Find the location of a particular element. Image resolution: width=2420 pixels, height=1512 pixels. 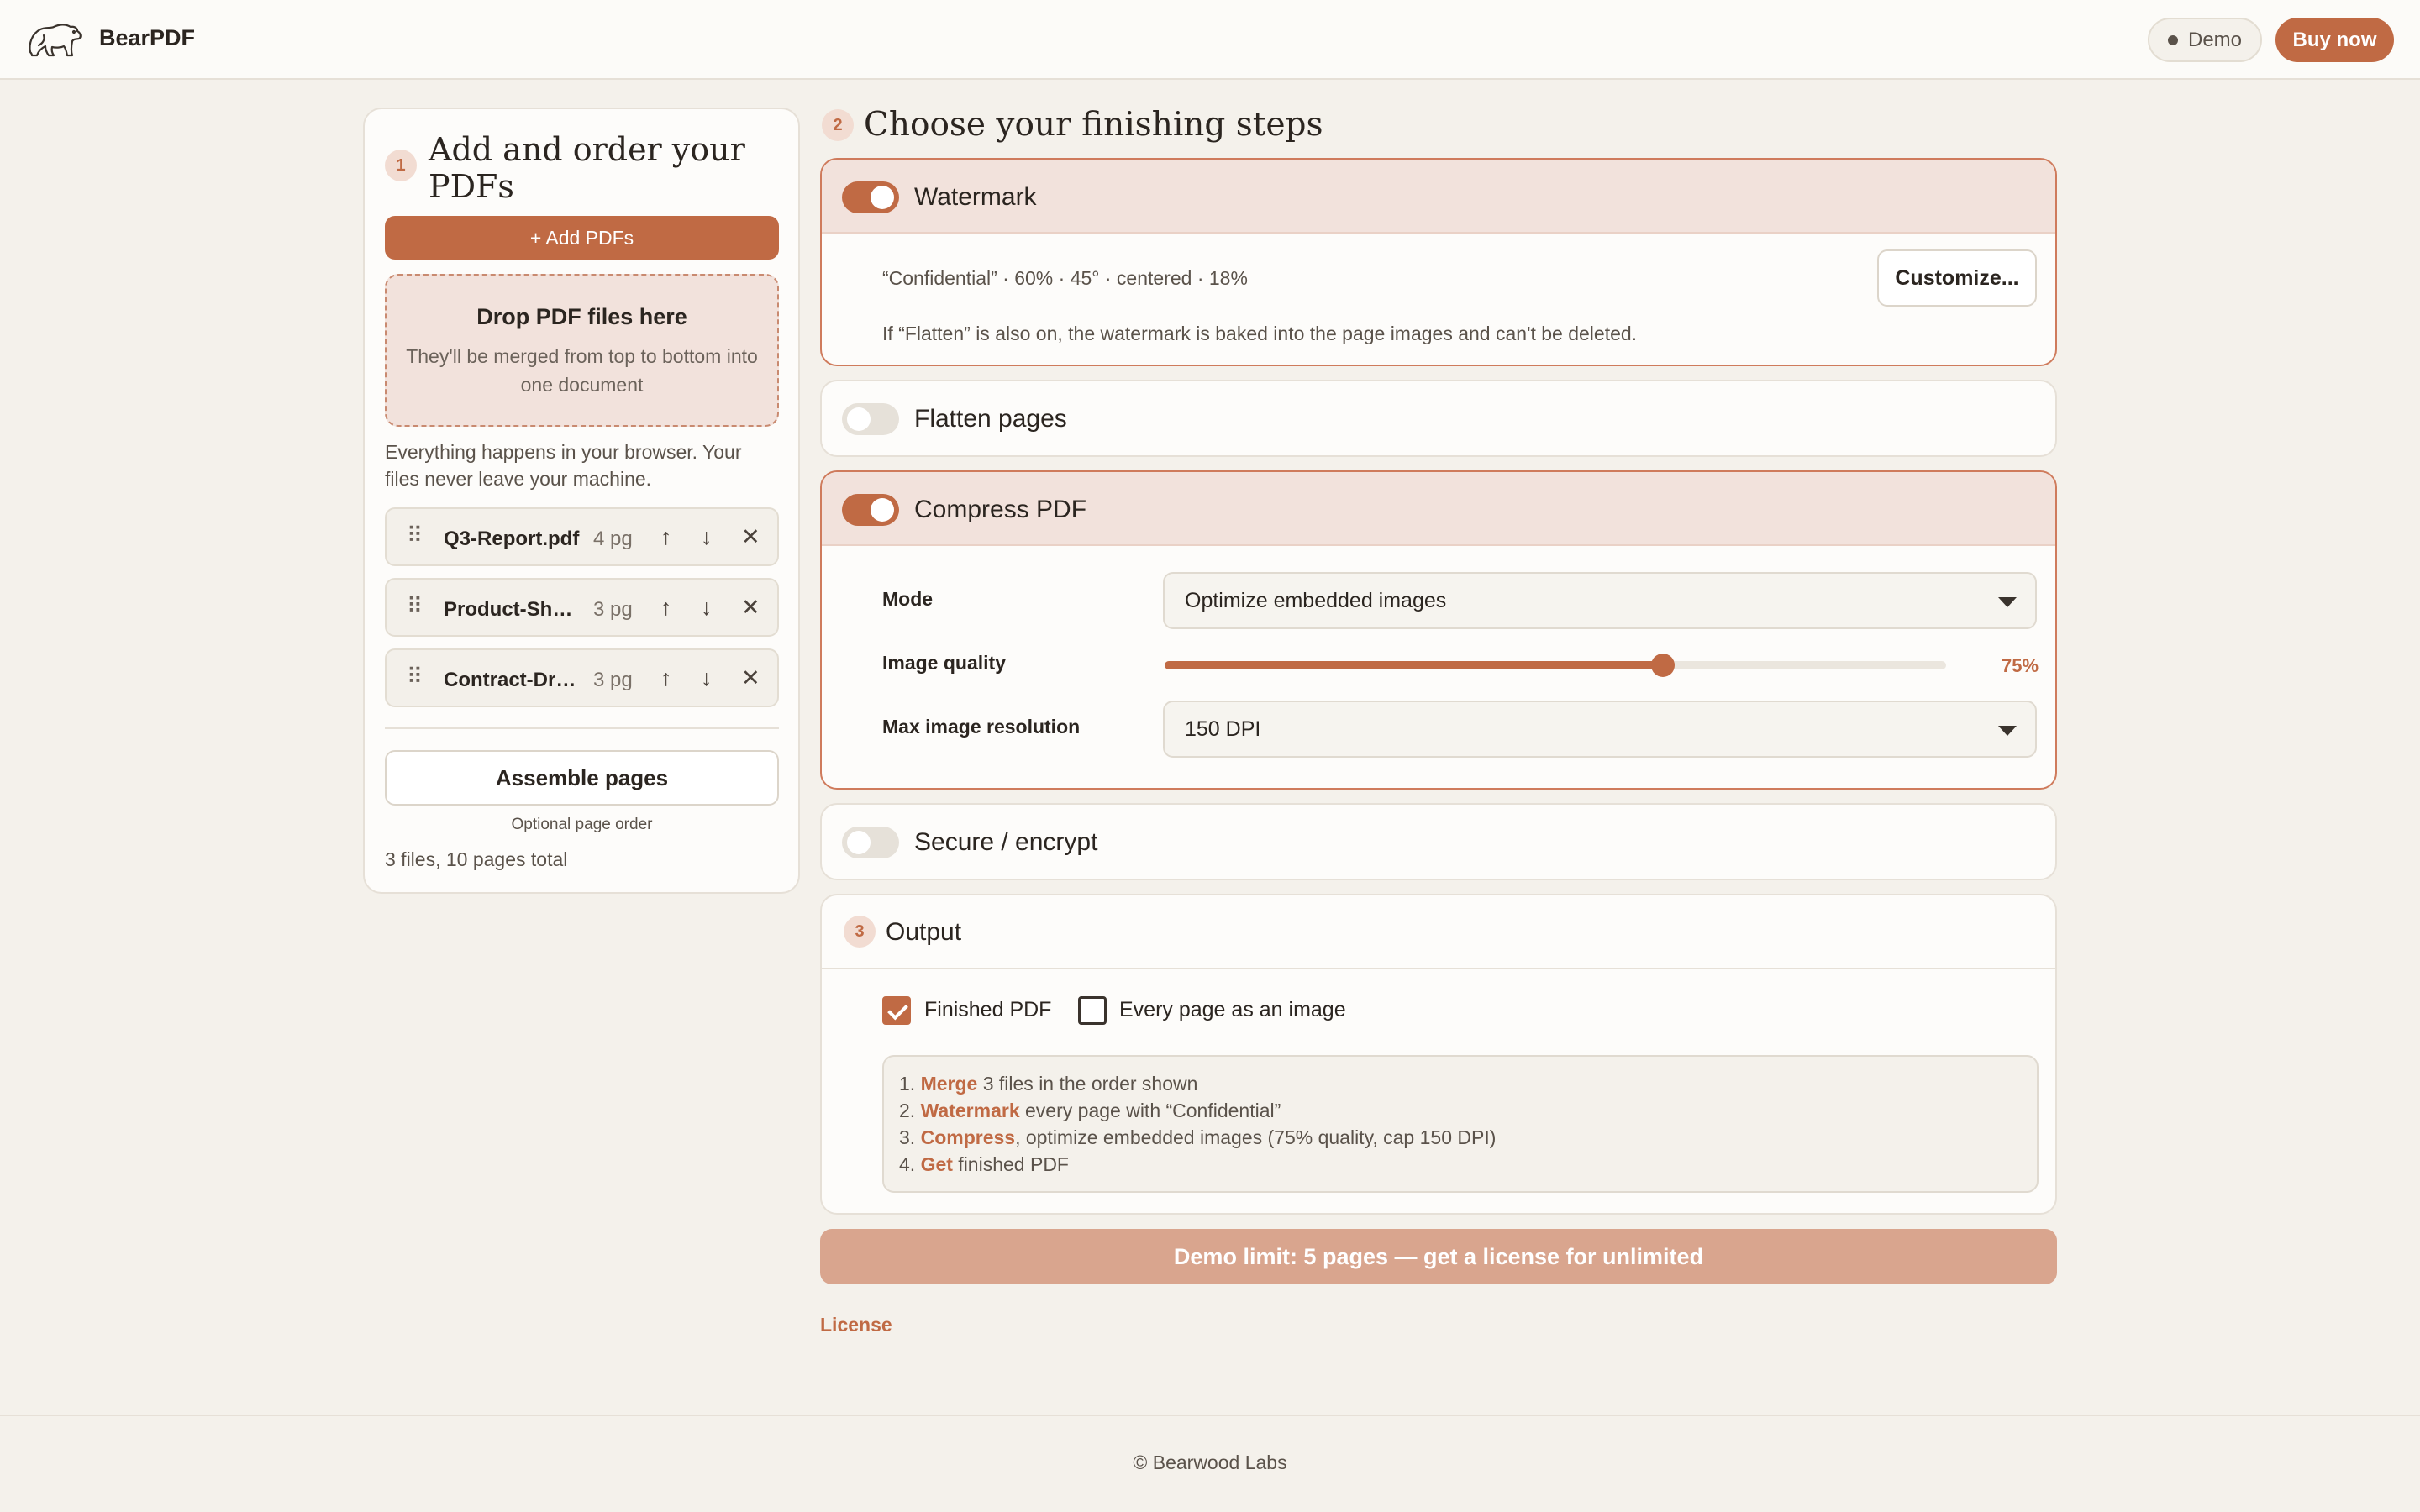

compress-header: Compress PDF is located at coordinates (1438, 509).